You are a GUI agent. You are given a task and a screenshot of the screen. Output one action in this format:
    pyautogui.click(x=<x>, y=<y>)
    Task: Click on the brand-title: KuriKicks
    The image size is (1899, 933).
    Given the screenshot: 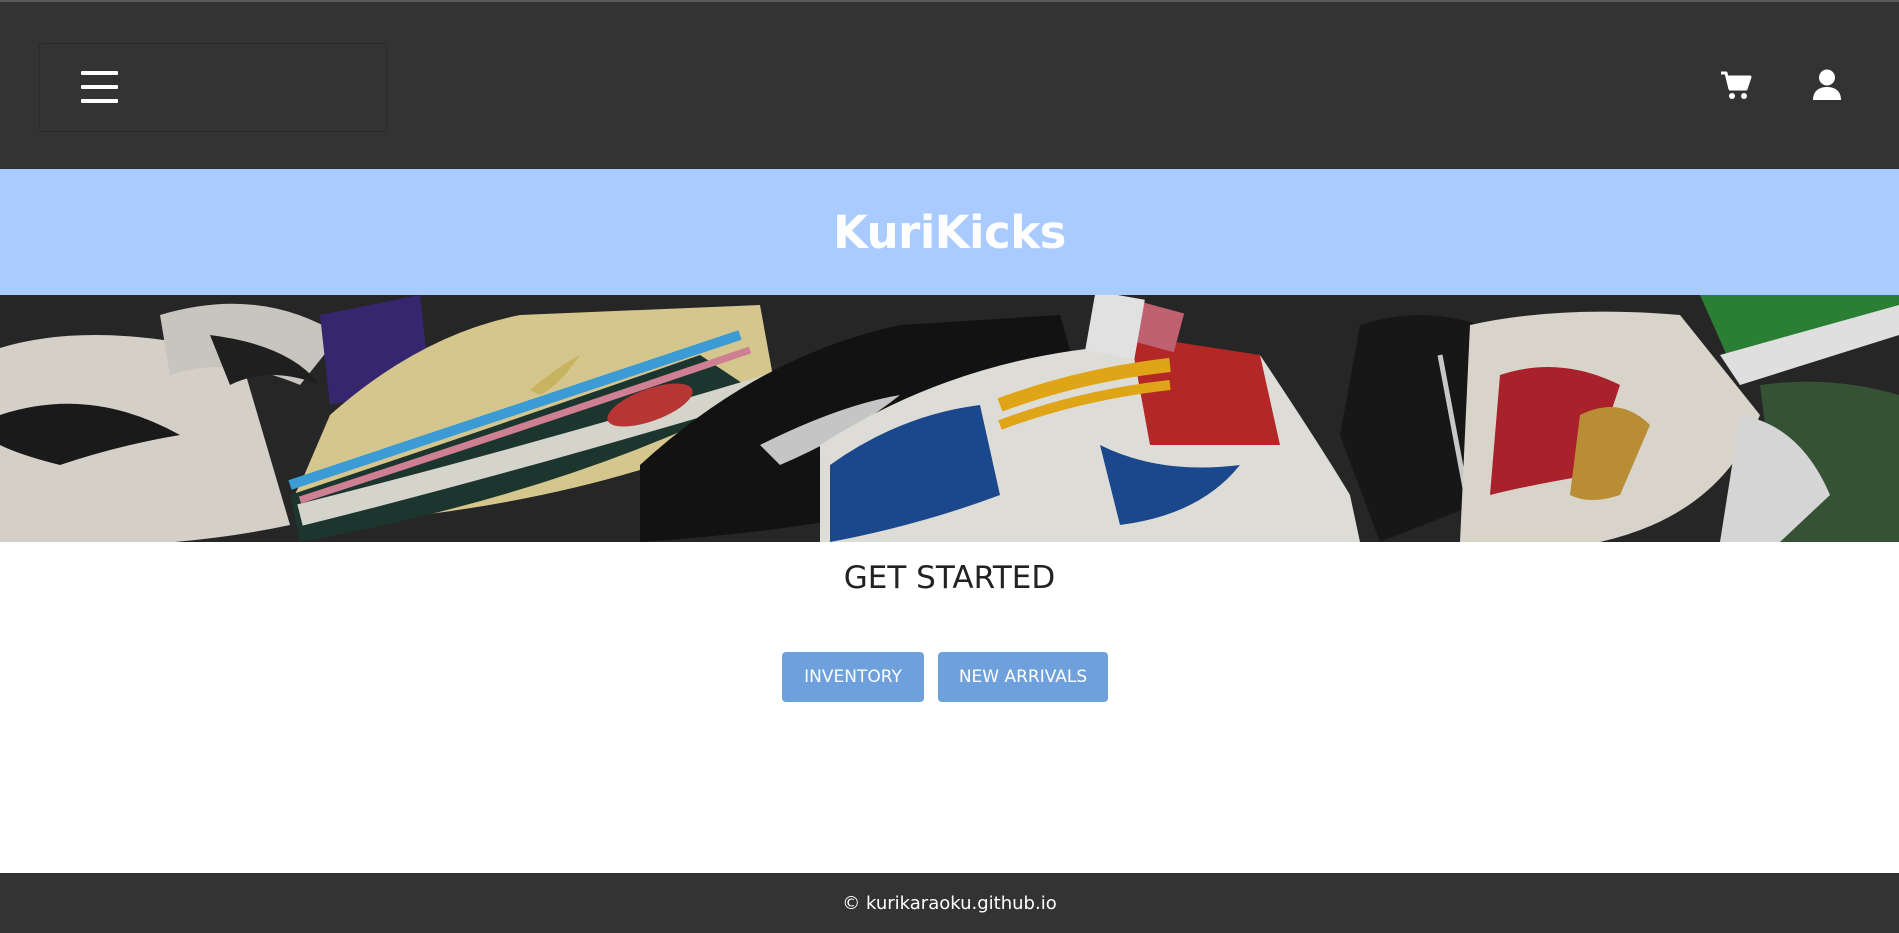 What is the action you would take?
    pyautogui.click(x=949, y=232)
    